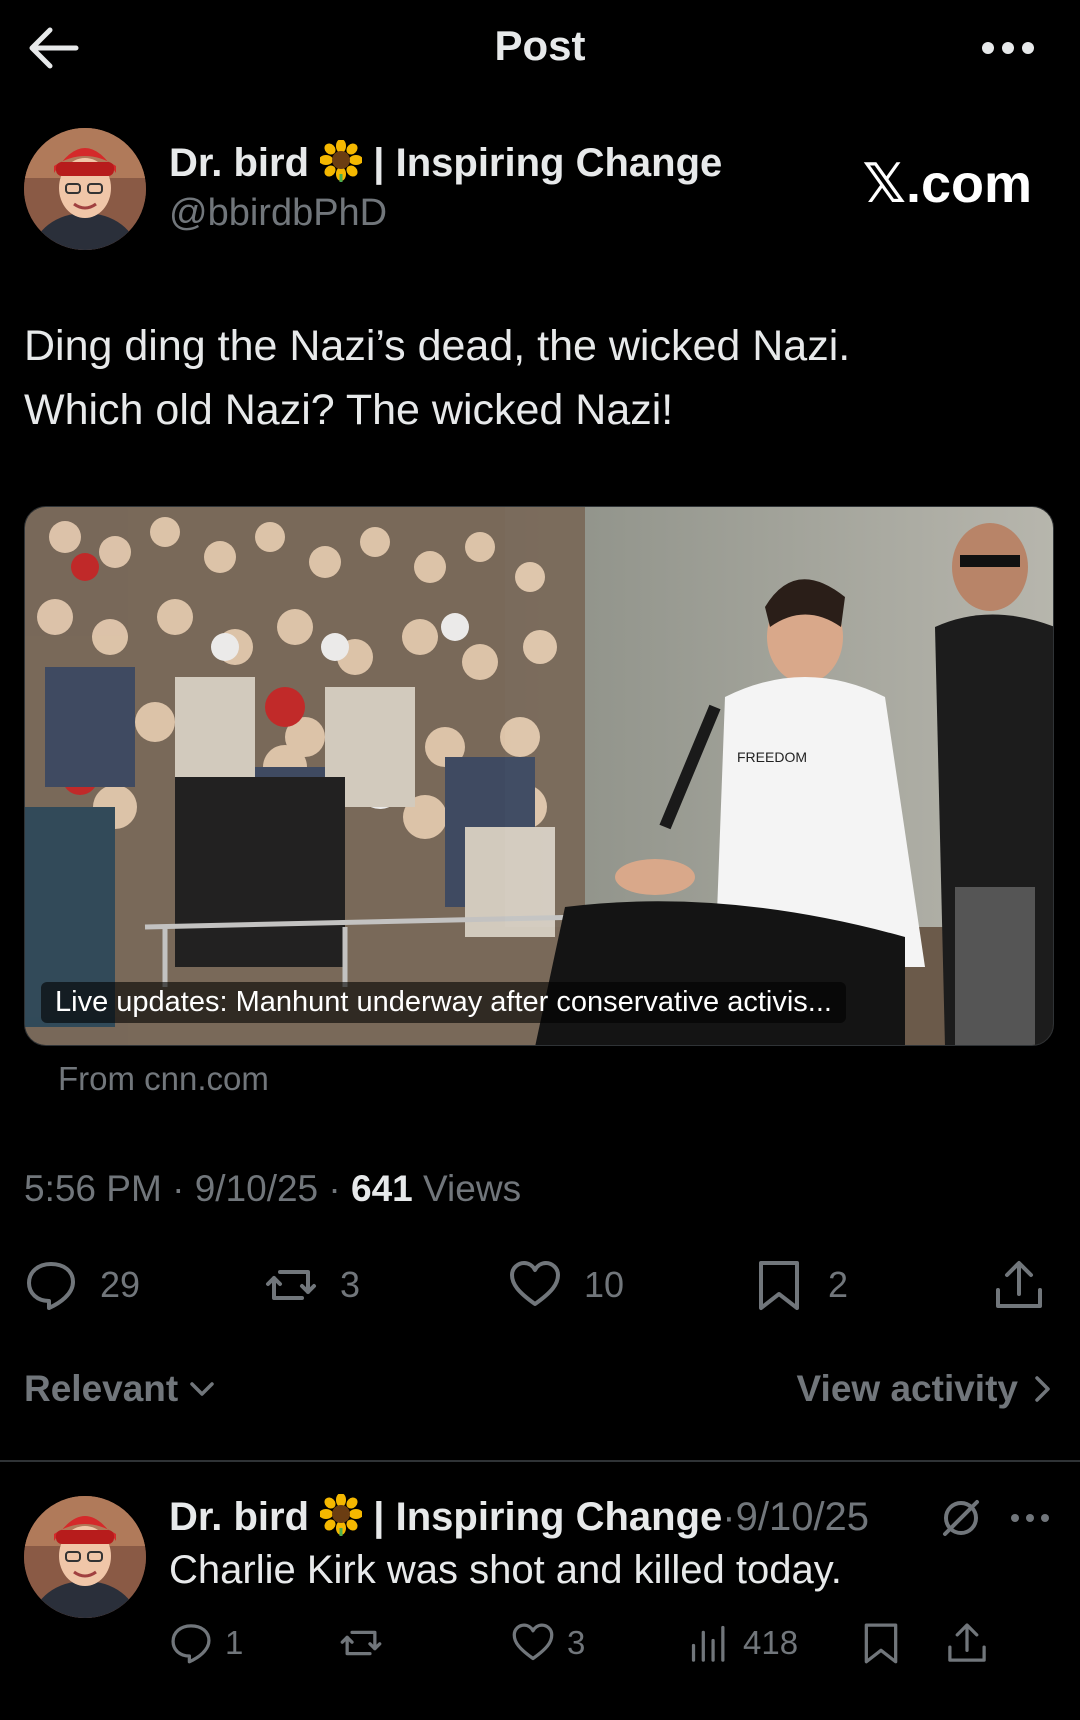 The image size is (1080, 1720). Describe the element at coordinates (802, 1517) in the screenshot. I see `reply-date: 9/10/25` at that location.